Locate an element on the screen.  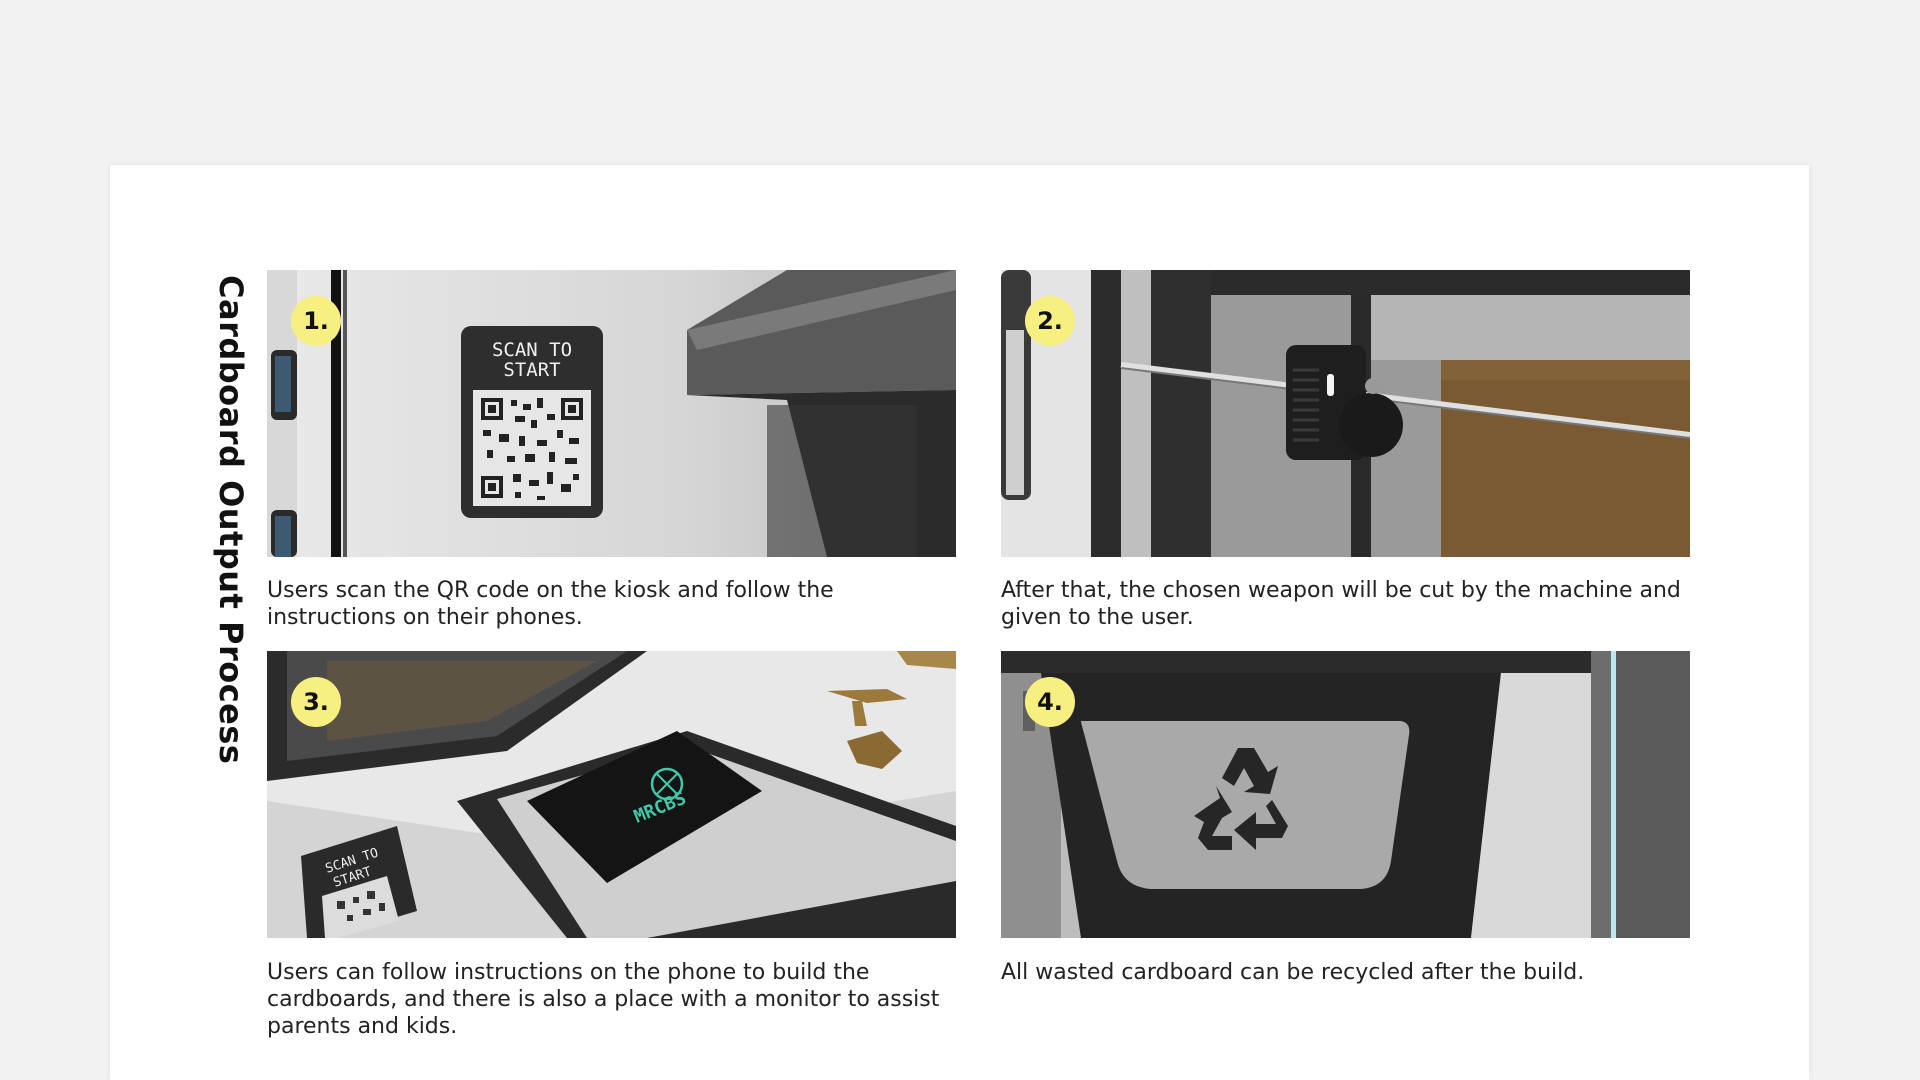
step-3-image: MRCBS SCAN TO START 3. is located at coordinates (611, 794).